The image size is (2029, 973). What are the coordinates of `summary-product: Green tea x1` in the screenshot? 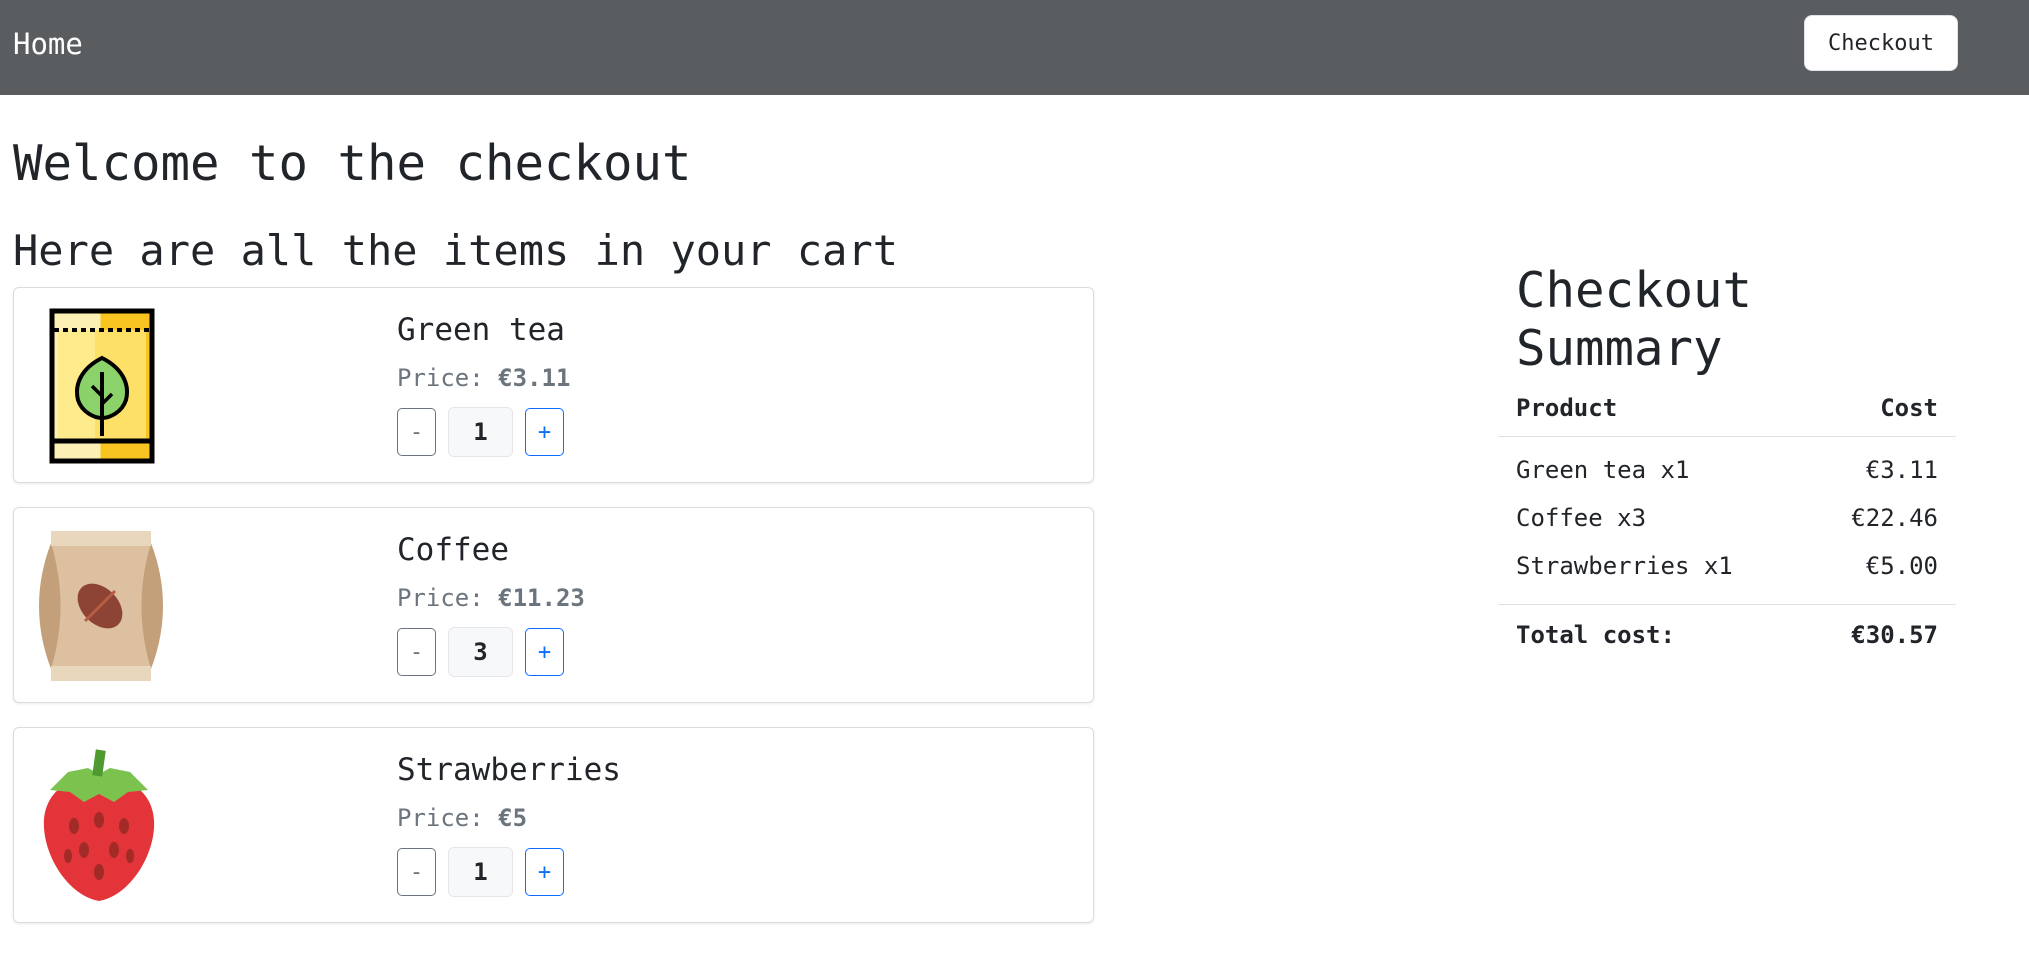 It's located at (1603, 470).